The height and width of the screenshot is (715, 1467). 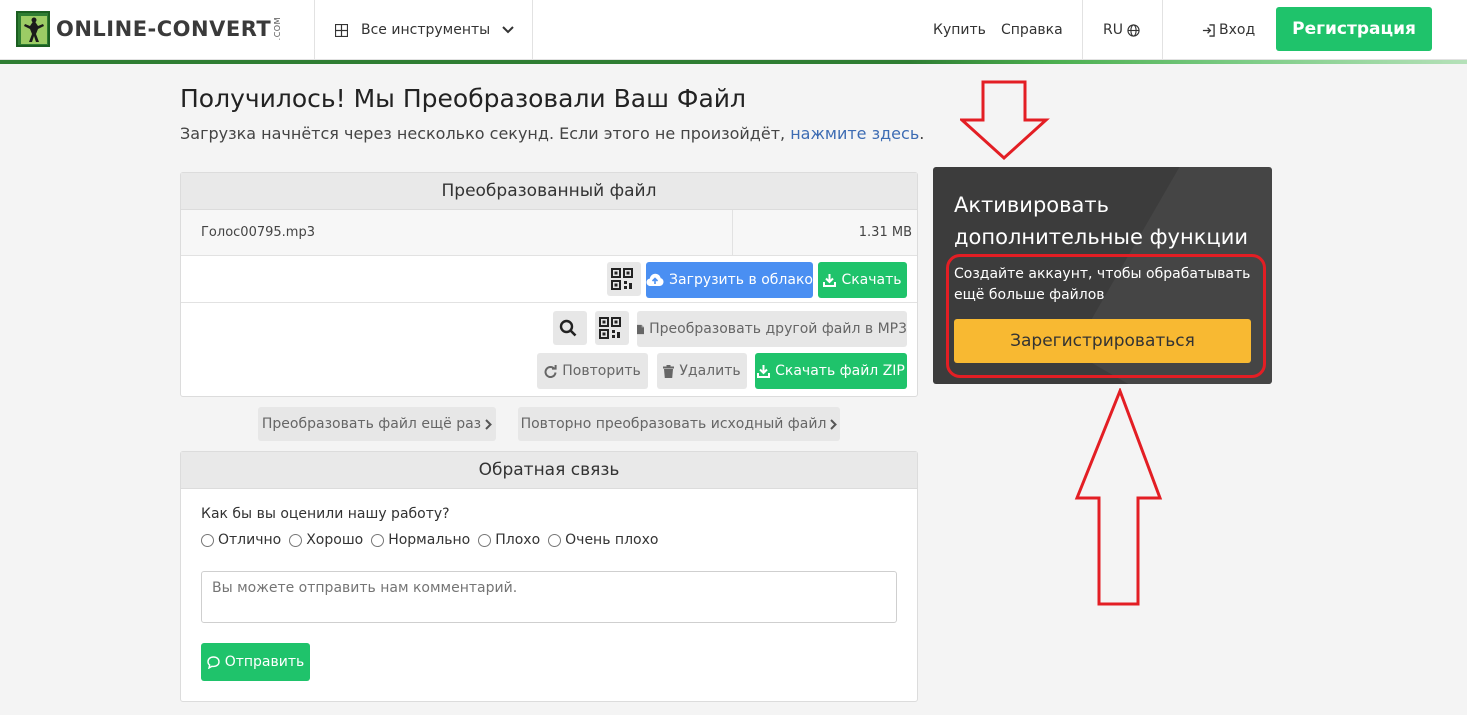 What do you see at coordinates (612, 540) in the screenshot?
I see `rating-option-label: Очень плохо` at bounding box center [612, 540].